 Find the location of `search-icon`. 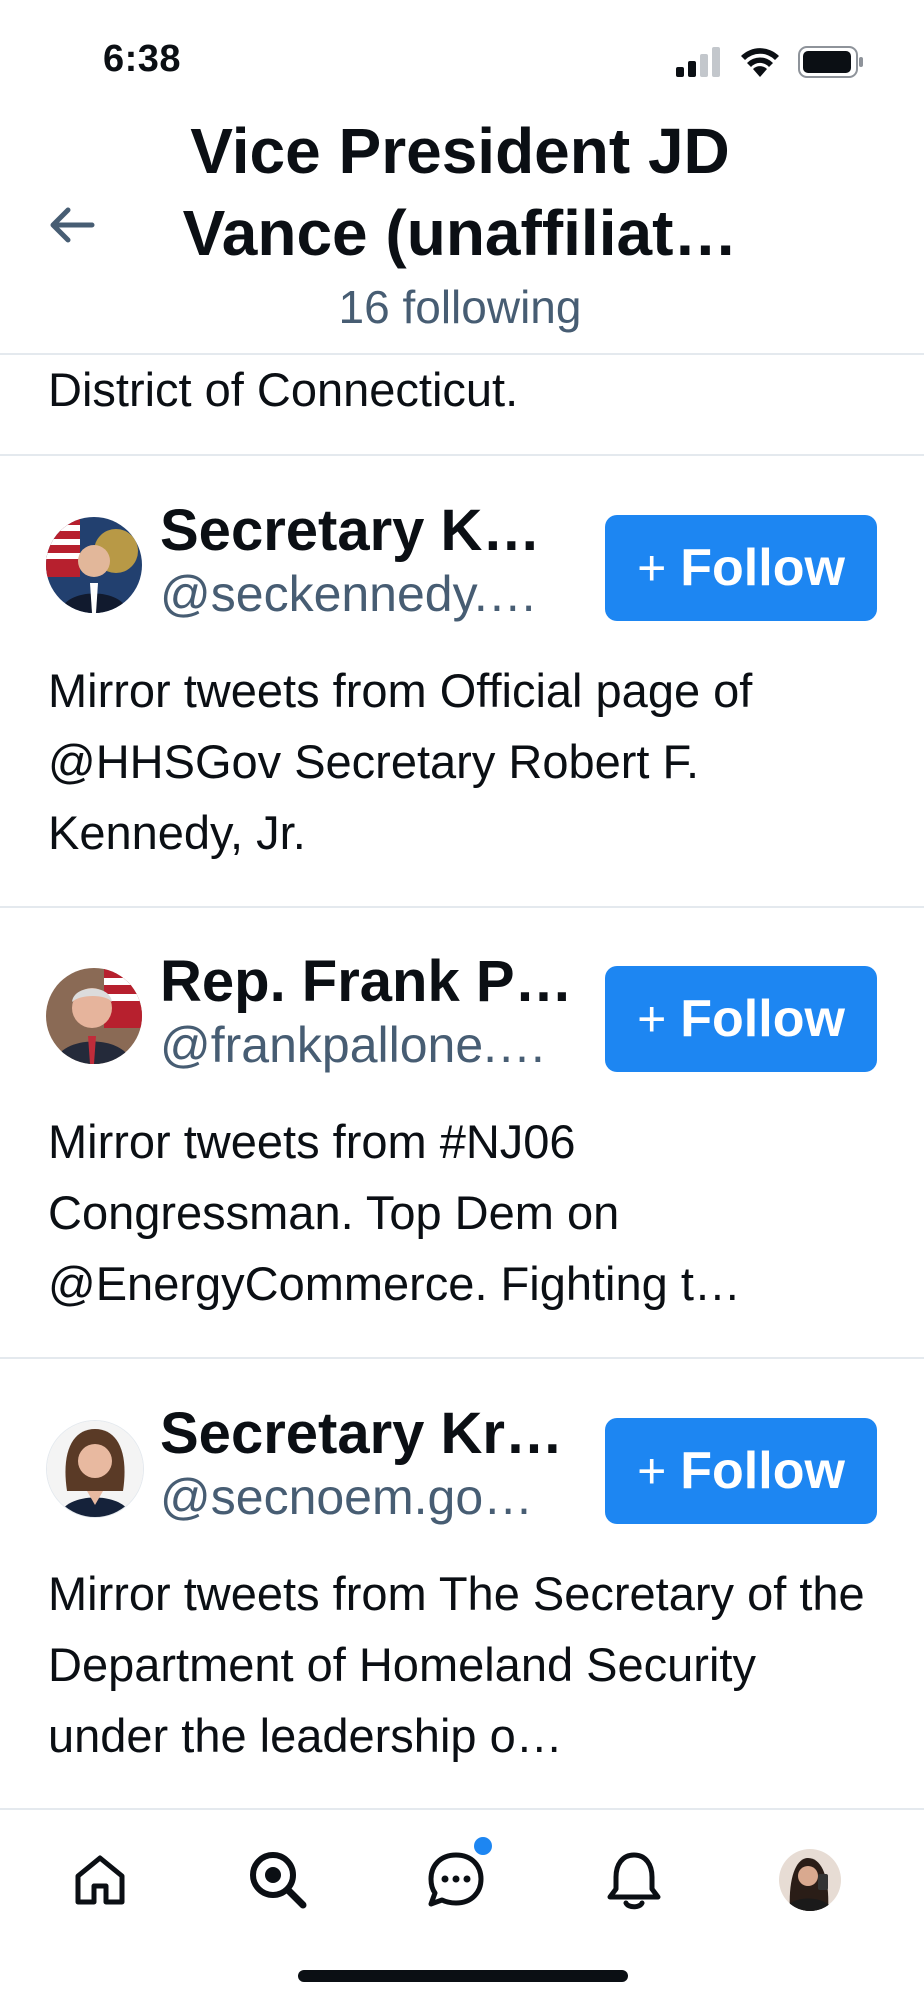

search-icon is located at coordinates (278, 1880).